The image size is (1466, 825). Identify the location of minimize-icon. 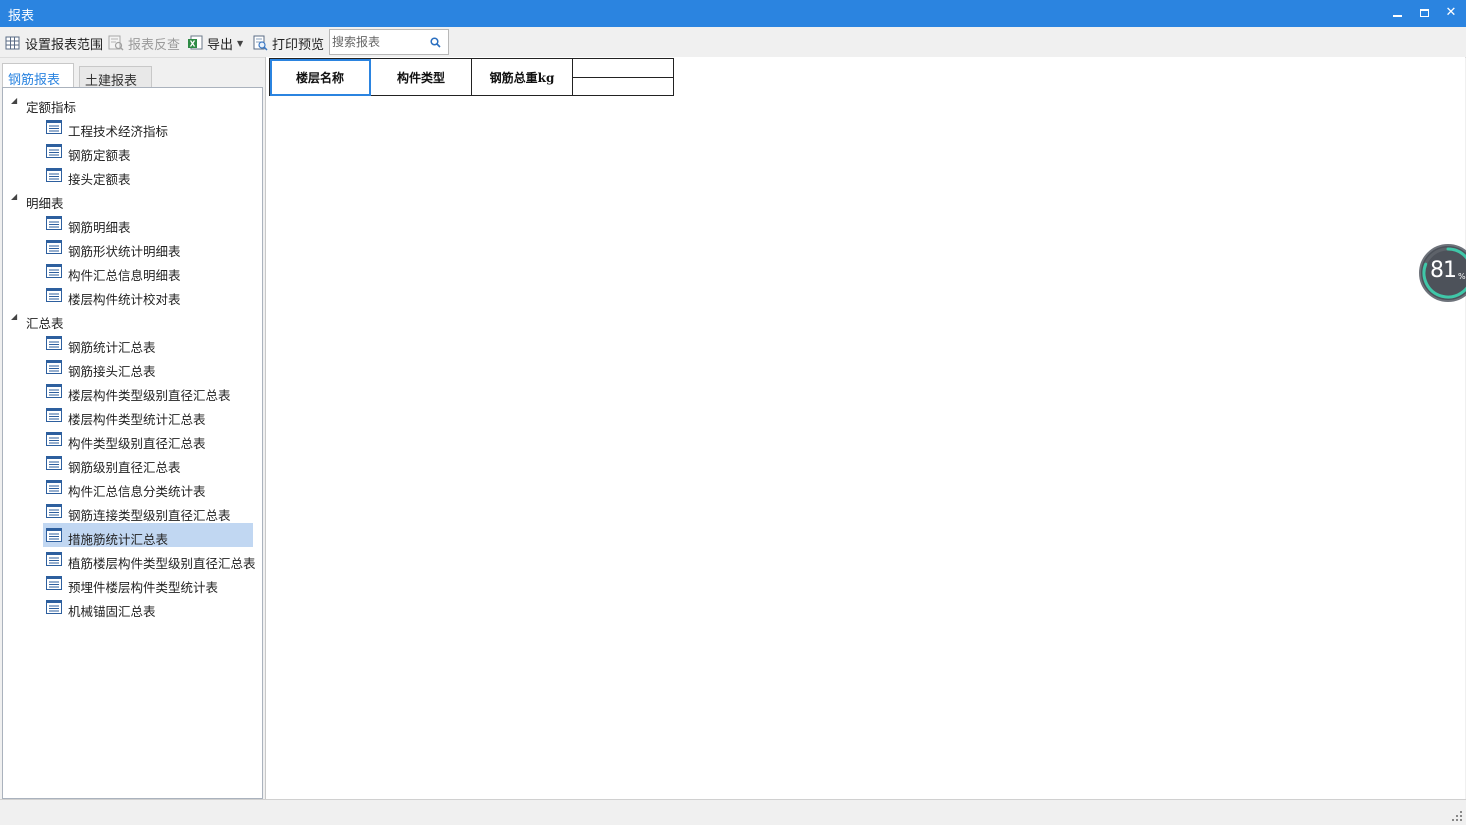
(1397, 16).